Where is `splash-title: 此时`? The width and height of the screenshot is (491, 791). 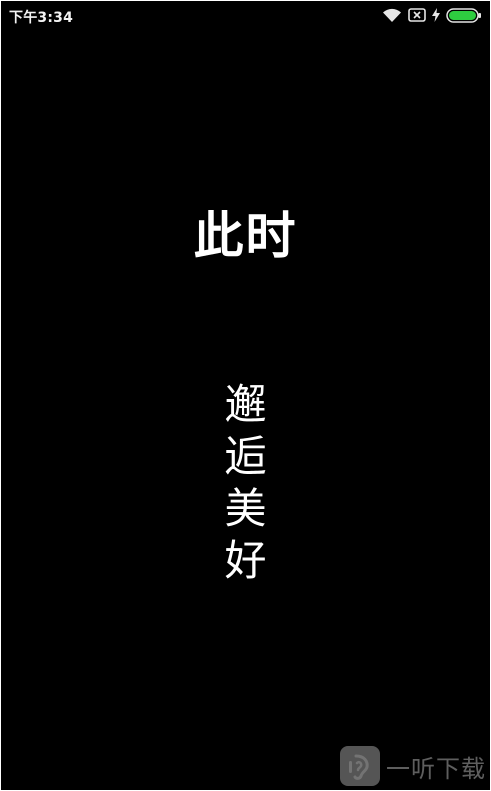
splash-title: 此时 is located at coordinates (245, 236).